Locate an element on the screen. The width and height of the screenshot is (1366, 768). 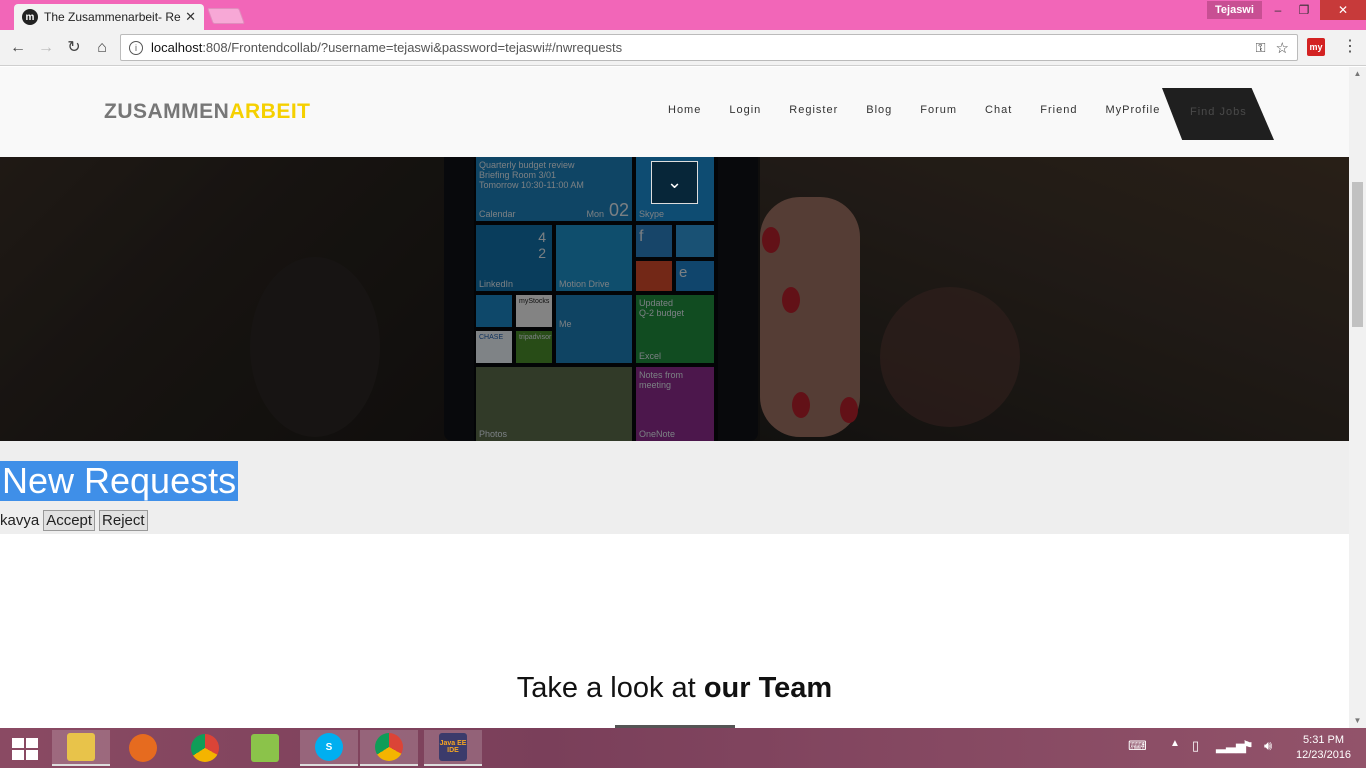
skype-icon: S is located at coordinates (329, 747).